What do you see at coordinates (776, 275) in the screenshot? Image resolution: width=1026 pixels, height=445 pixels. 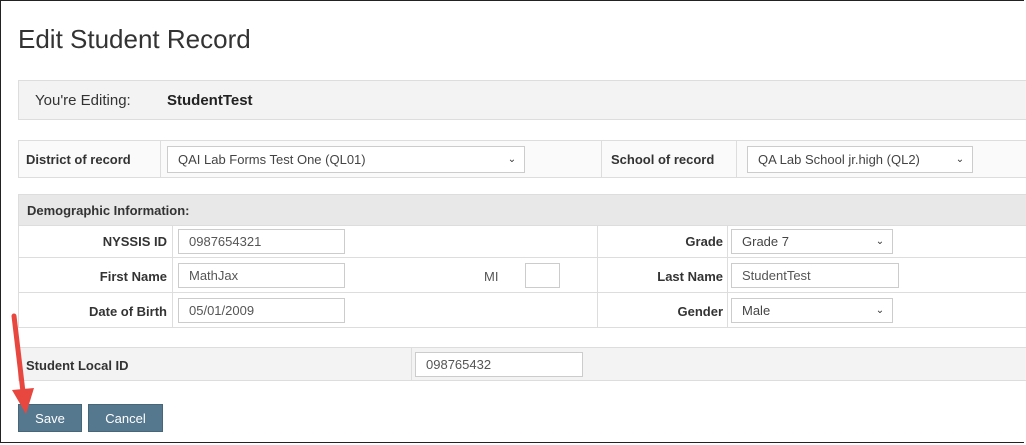 I see `last-name-value: StudentTest` at bounding box center [776, 275].